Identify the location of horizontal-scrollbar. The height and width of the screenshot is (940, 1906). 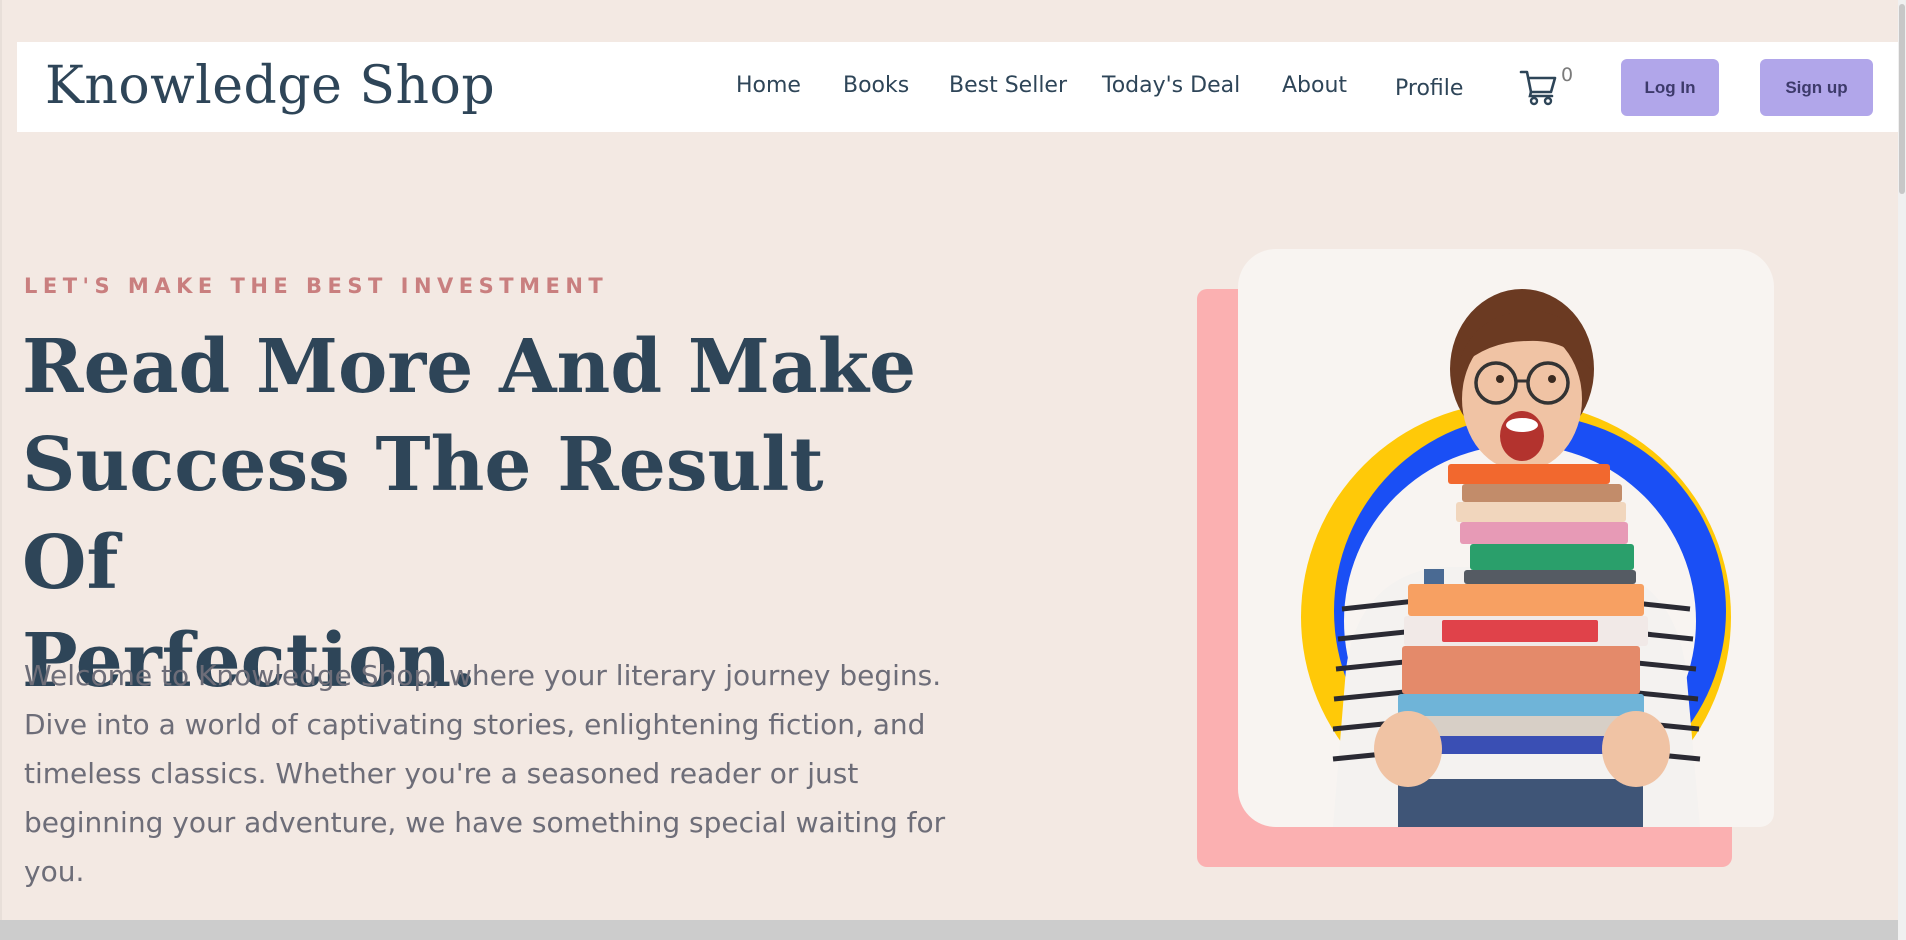
(949, 930).